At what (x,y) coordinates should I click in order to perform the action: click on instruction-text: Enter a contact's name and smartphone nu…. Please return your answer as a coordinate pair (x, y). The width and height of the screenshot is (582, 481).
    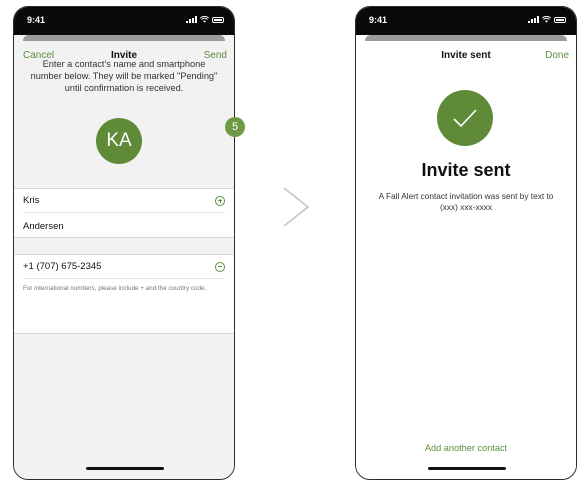
    Looking at the image, I should click on (124, 76).